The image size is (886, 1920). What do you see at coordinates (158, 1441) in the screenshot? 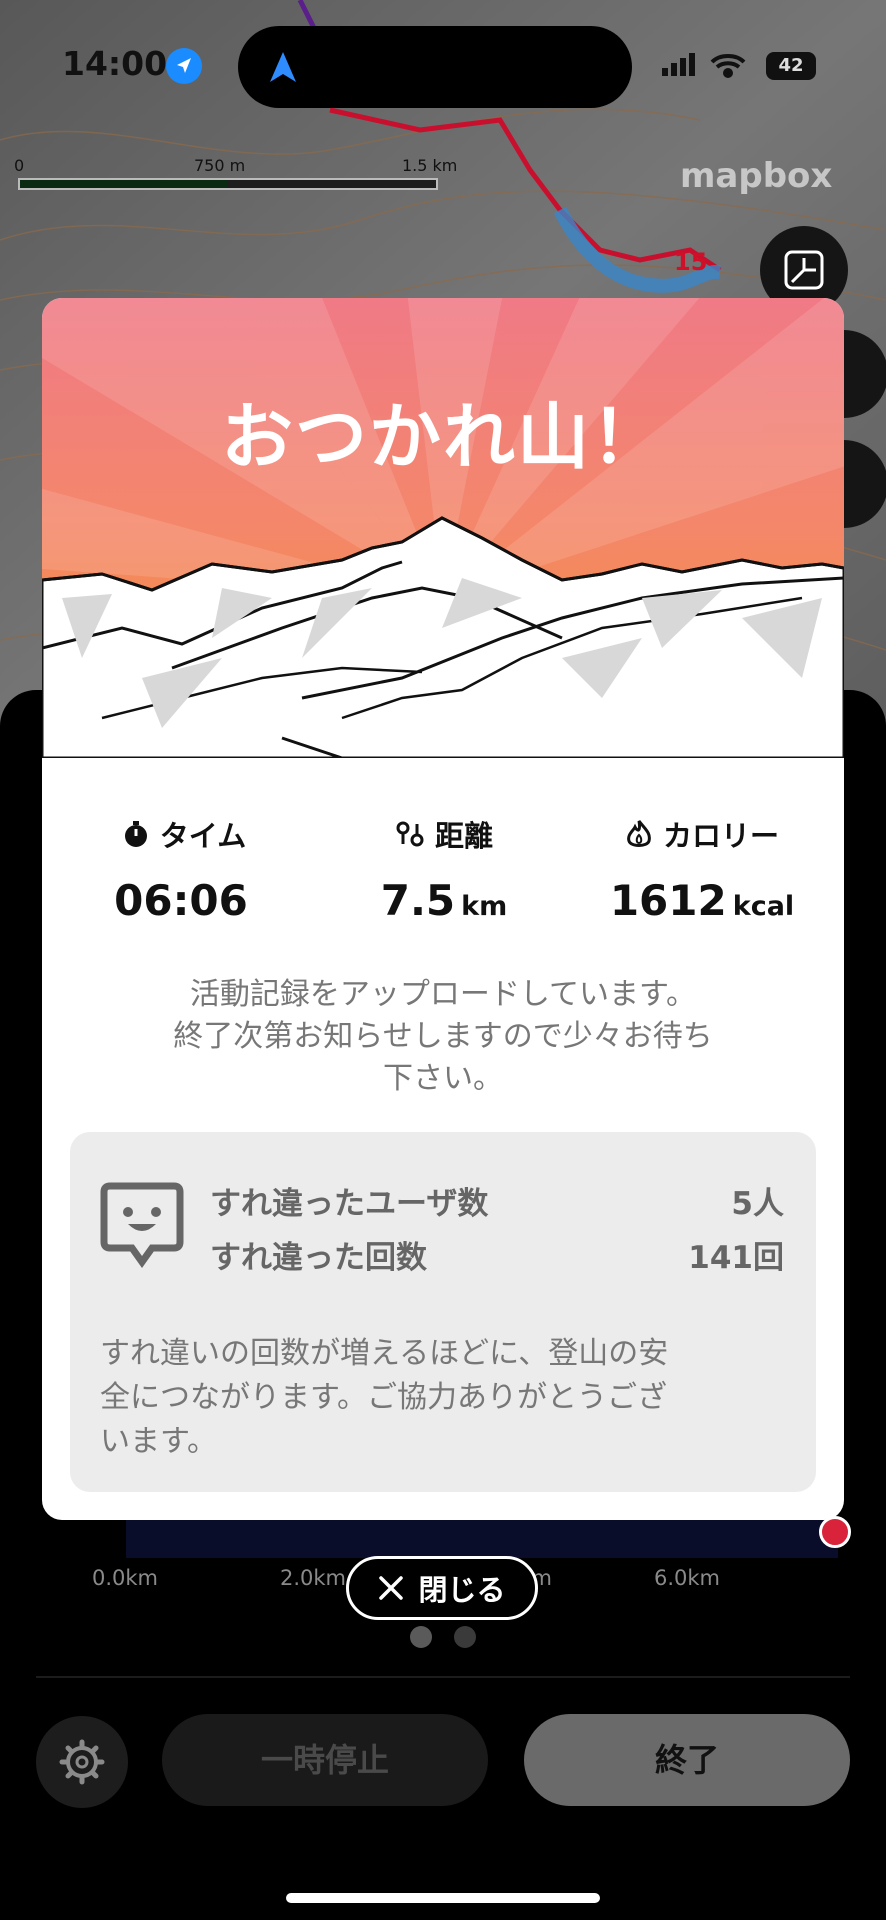
I see `encounter-note-line: います。` at bounding box center [158, 1441].